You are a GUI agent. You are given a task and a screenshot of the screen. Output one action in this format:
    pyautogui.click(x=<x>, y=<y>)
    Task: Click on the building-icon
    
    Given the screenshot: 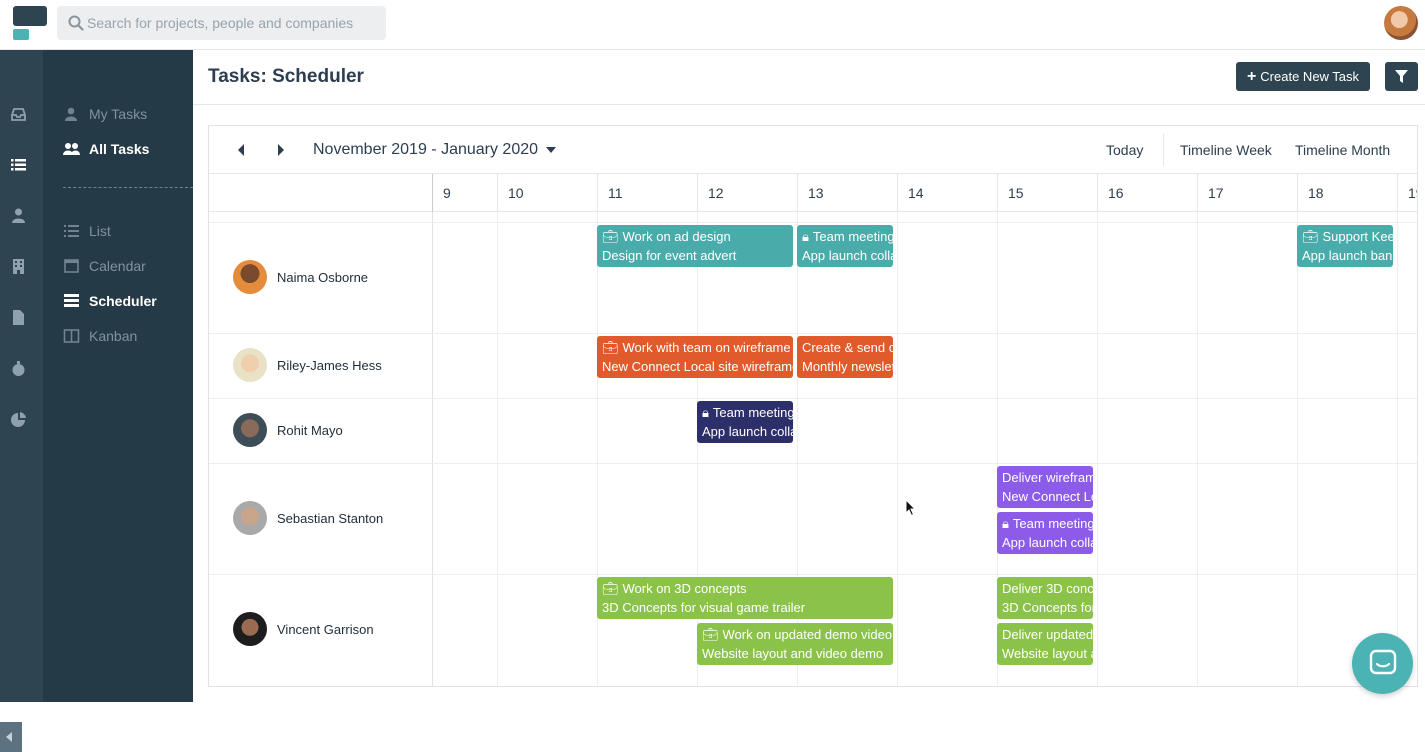 What is the action you would take?
    pyautogui.click(x=18, y=266)
    